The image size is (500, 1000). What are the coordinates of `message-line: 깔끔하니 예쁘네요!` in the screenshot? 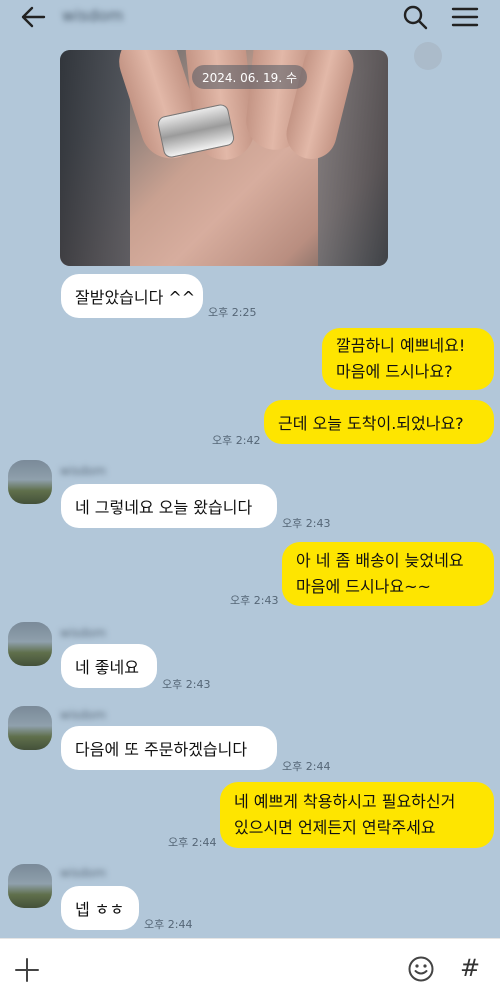 It's located at (401, 345).